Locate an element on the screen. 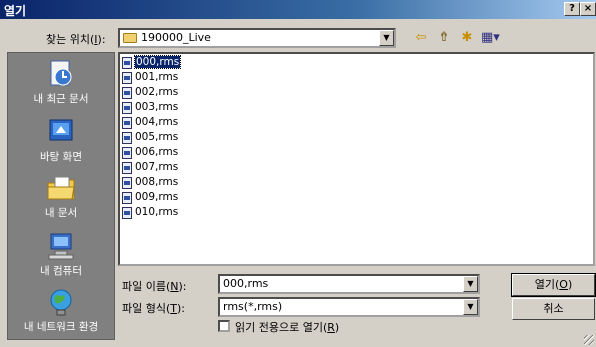 The width and height of the screenshot is (596, 347). file-item: 003,rms is located at coordinates (150, 108).